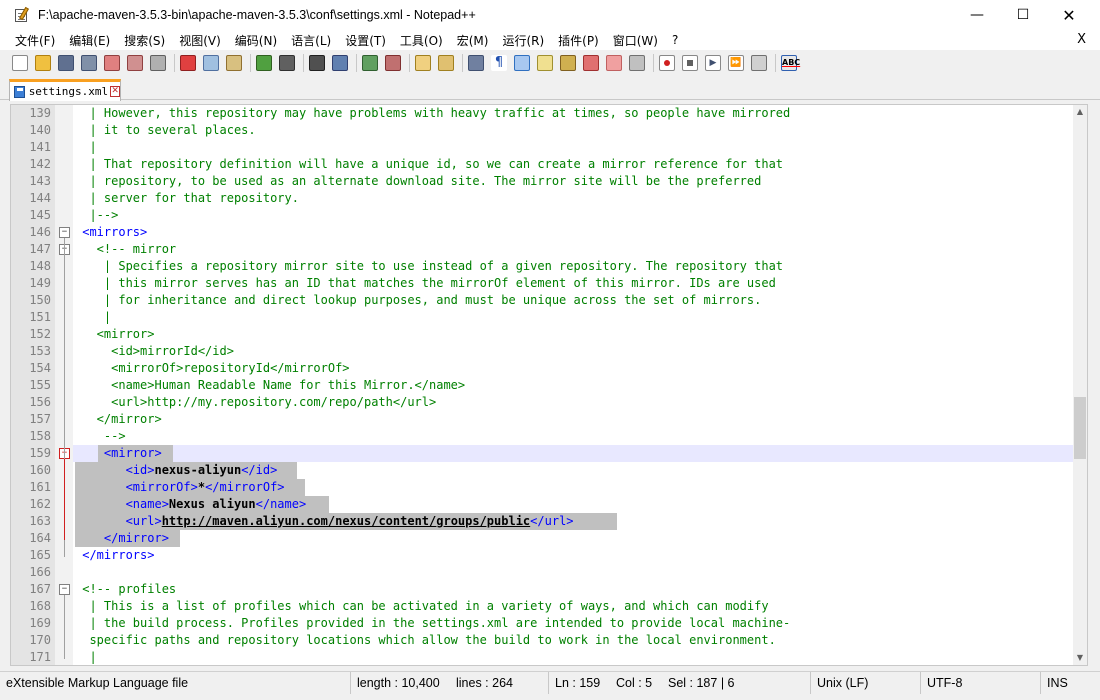  Describe the element at coordinates (522, 63) in the screenshot. I see `indent-guide-icon` at that location.